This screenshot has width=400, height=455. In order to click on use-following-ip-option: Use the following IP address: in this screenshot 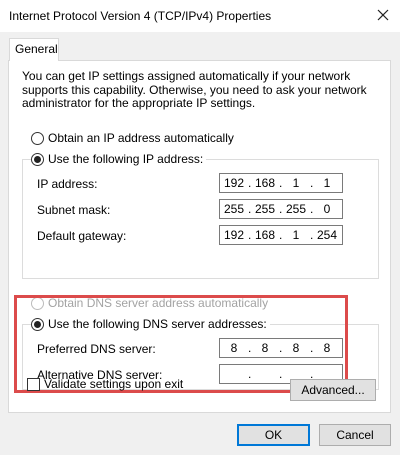, I will do `click(119, 159)`.